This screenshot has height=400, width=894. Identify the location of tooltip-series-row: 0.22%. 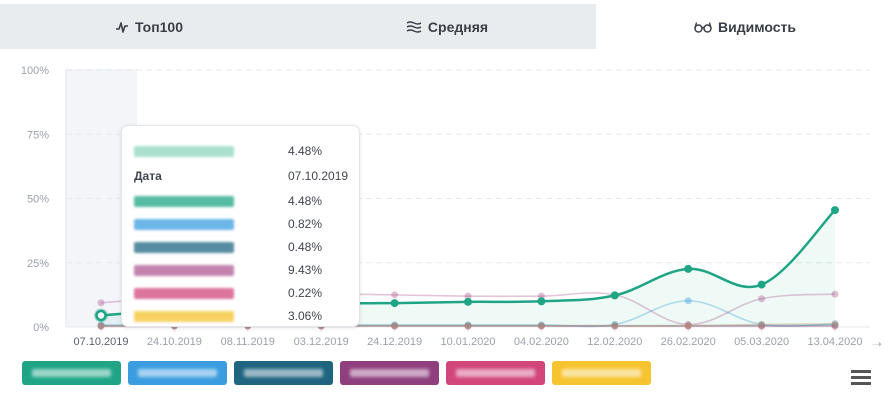
(241, 293).